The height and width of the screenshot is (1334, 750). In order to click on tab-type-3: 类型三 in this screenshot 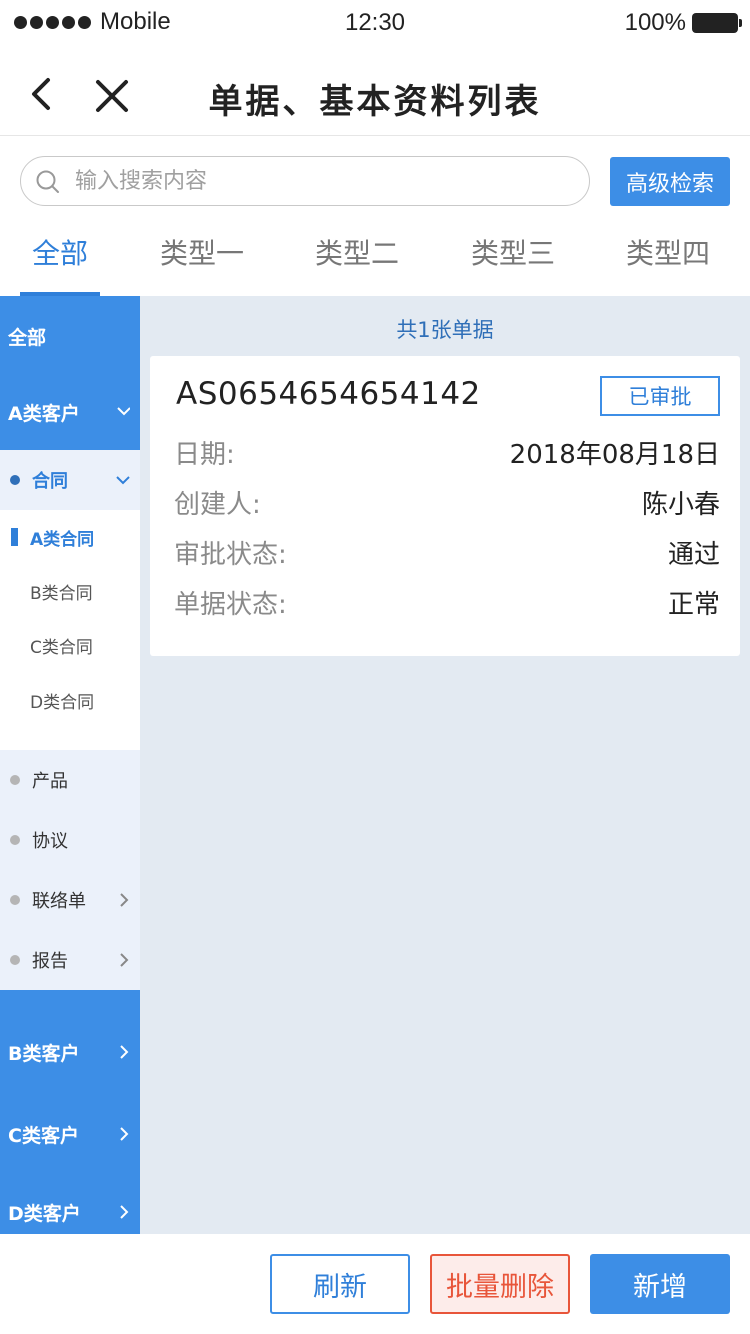, I will do `click(513, 252)`.